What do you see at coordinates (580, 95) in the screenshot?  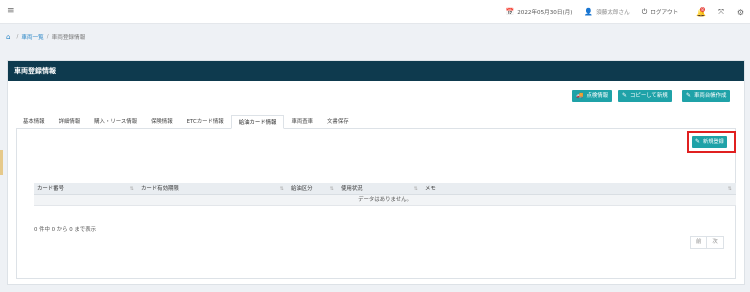 I see `truck-icon: 🚚` at bounding box center [580, 95].